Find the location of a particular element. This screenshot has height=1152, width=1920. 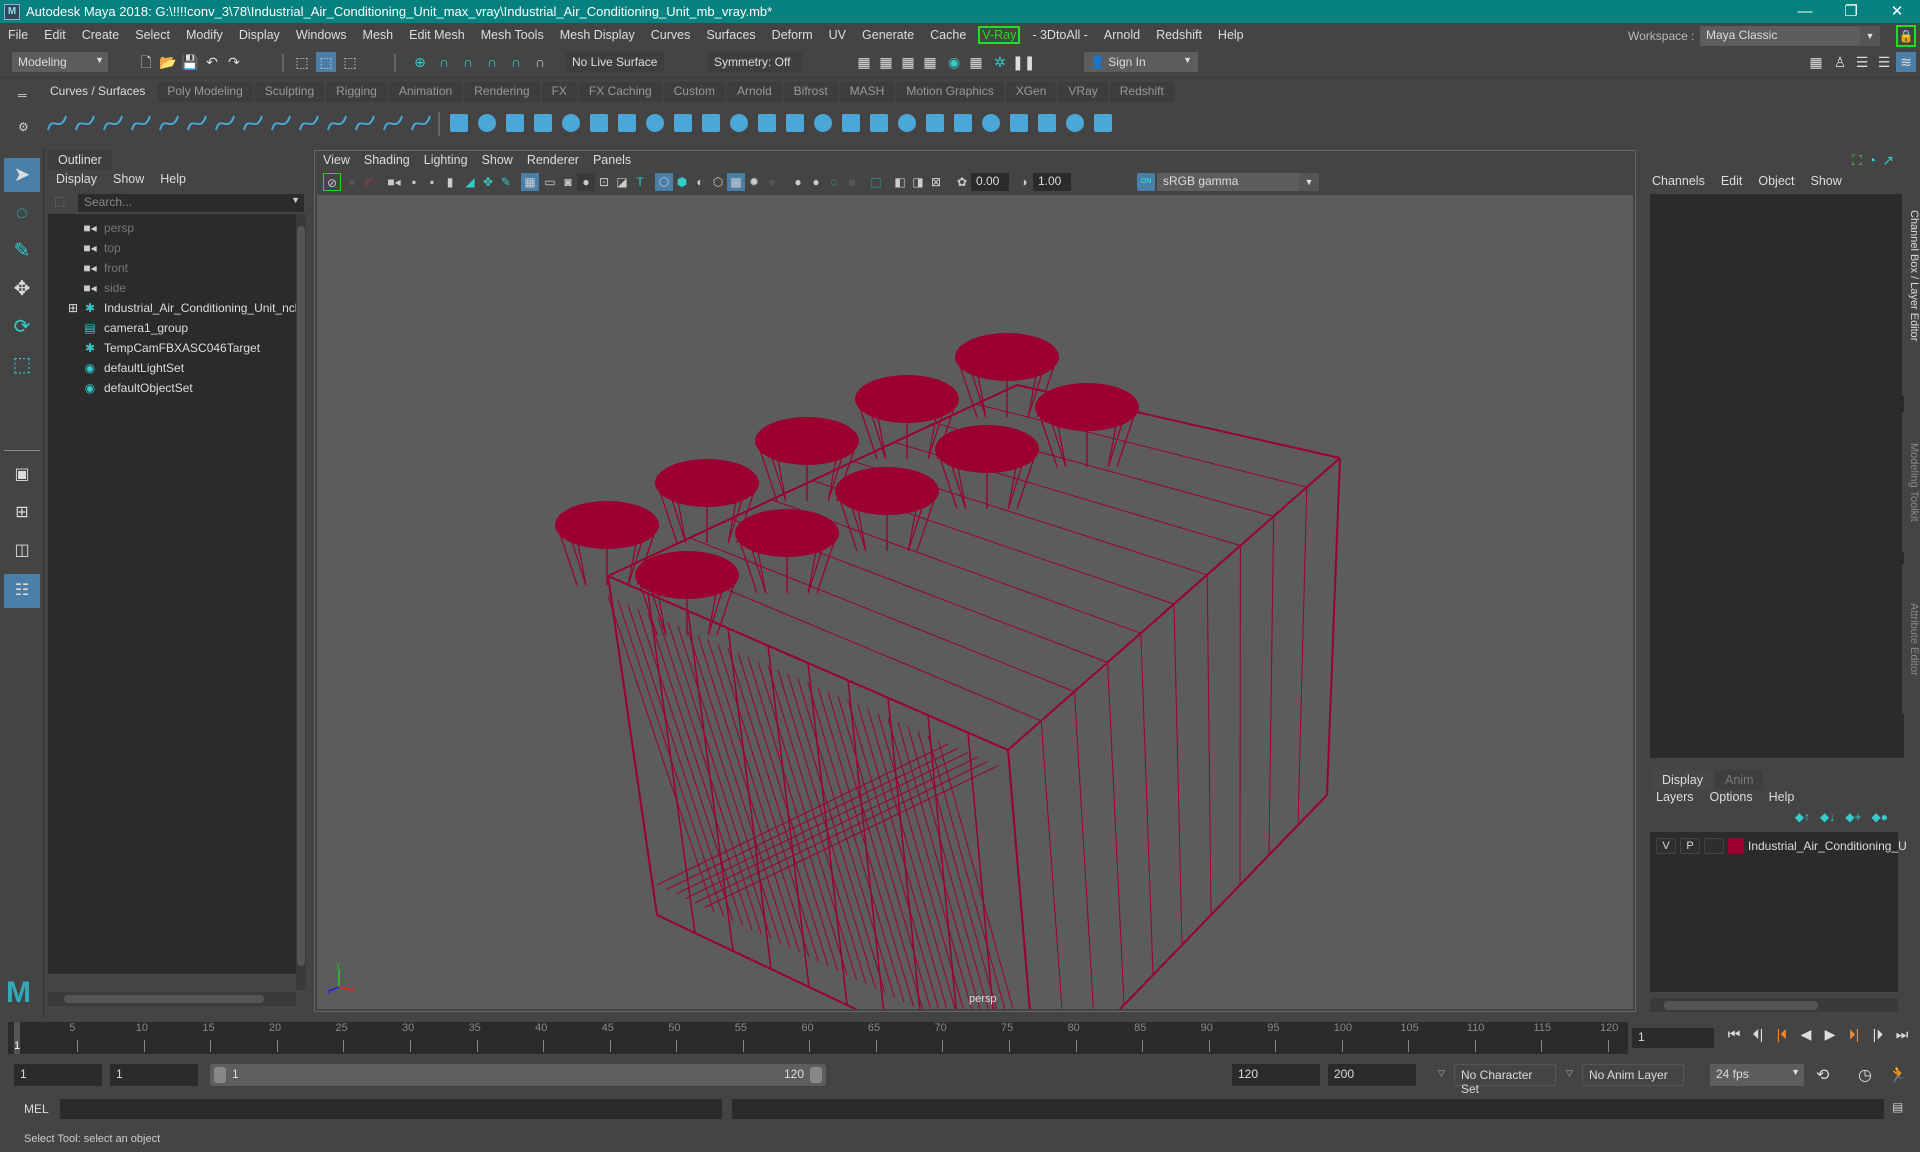

ipr-render-icon: ▦ is located at coordinates (908, 62).